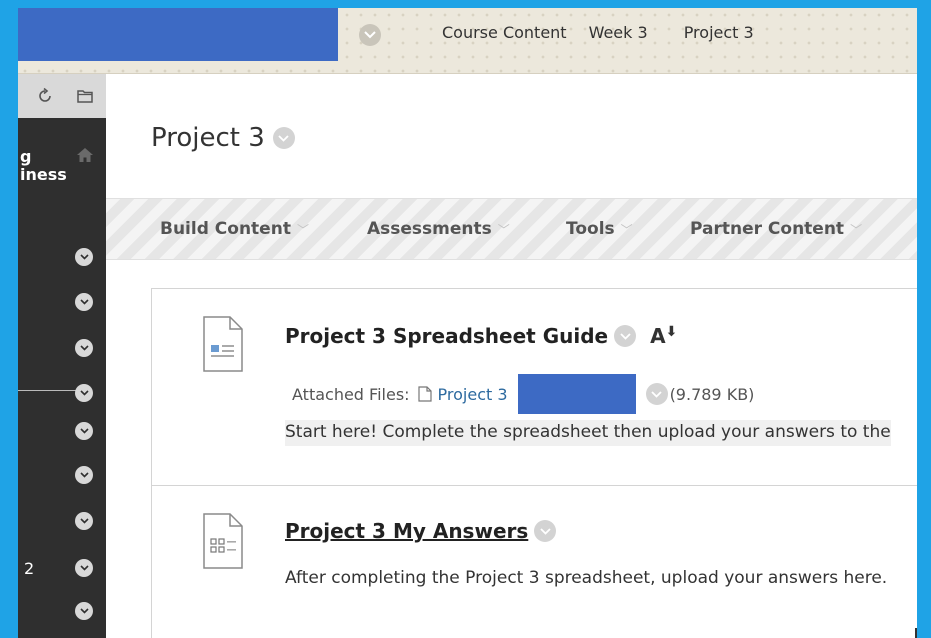 Image resolution: width=931 pixels, height=638 pixels. Describe the element at coordinates (462, 394) in the screenshot. I see `attached-file-link: Project 3` at that location.